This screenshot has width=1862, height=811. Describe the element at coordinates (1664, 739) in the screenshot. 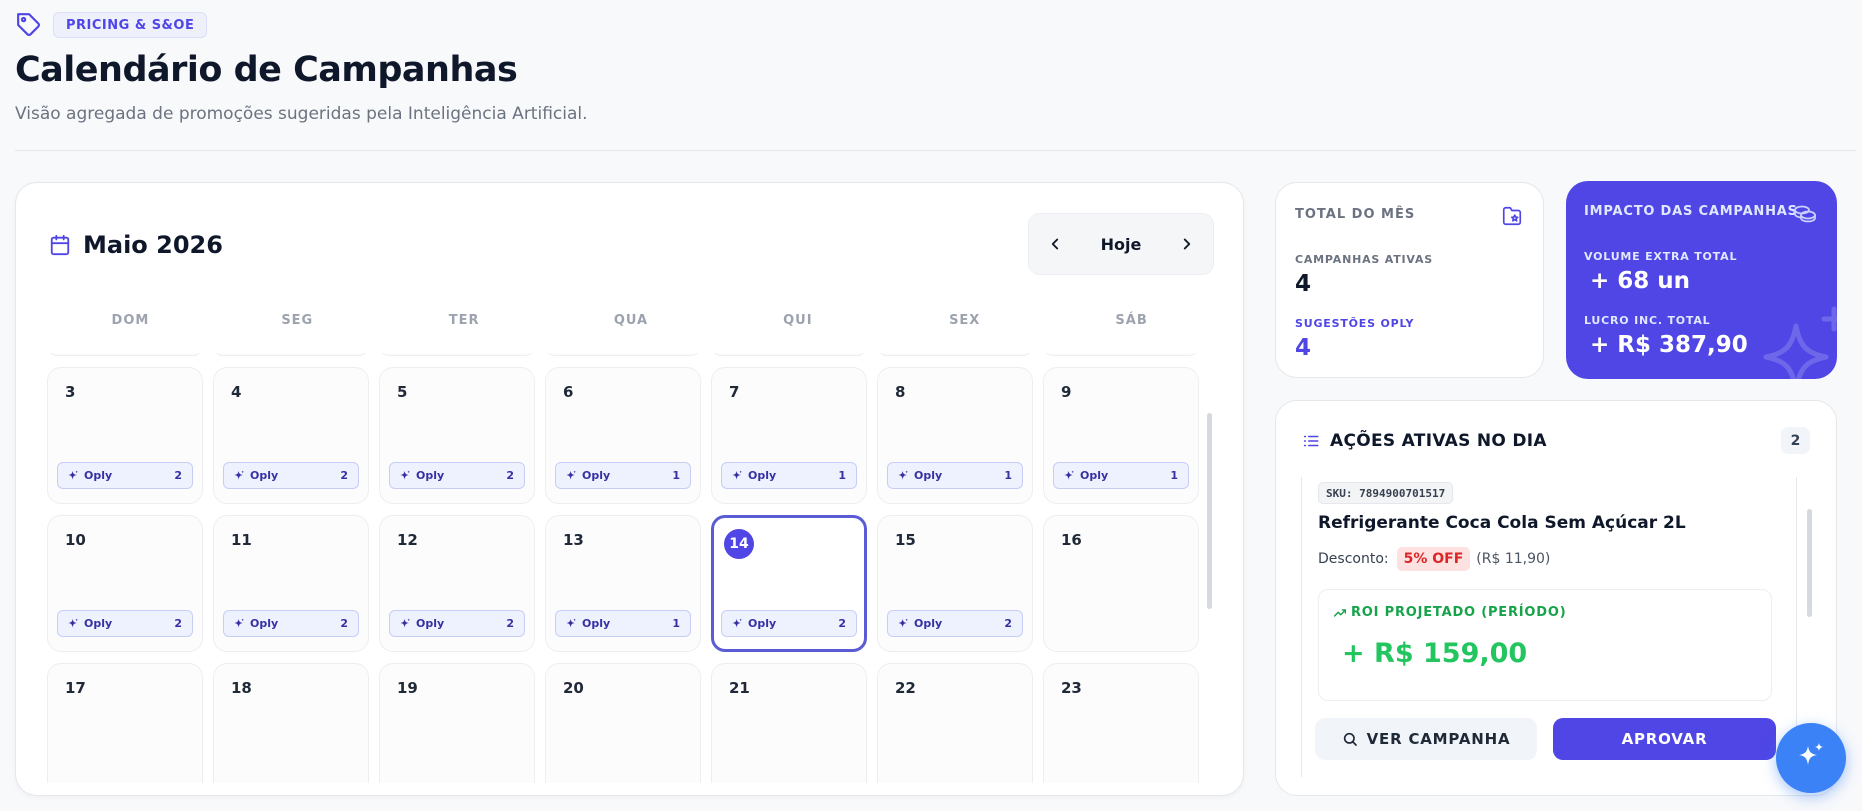

I see `approve-button: APROVAR` at that location.